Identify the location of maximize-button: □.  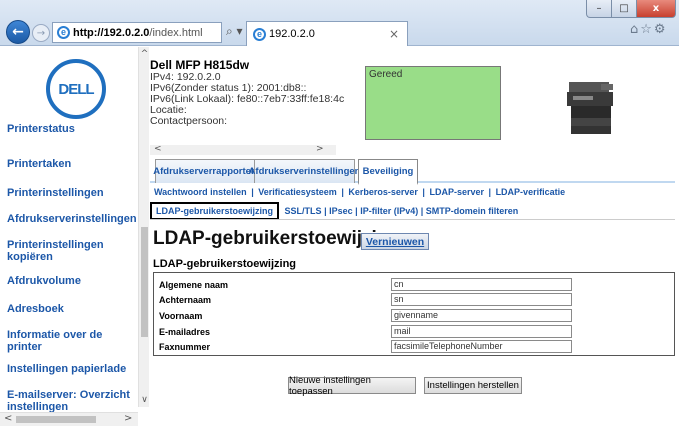
(624, 9).